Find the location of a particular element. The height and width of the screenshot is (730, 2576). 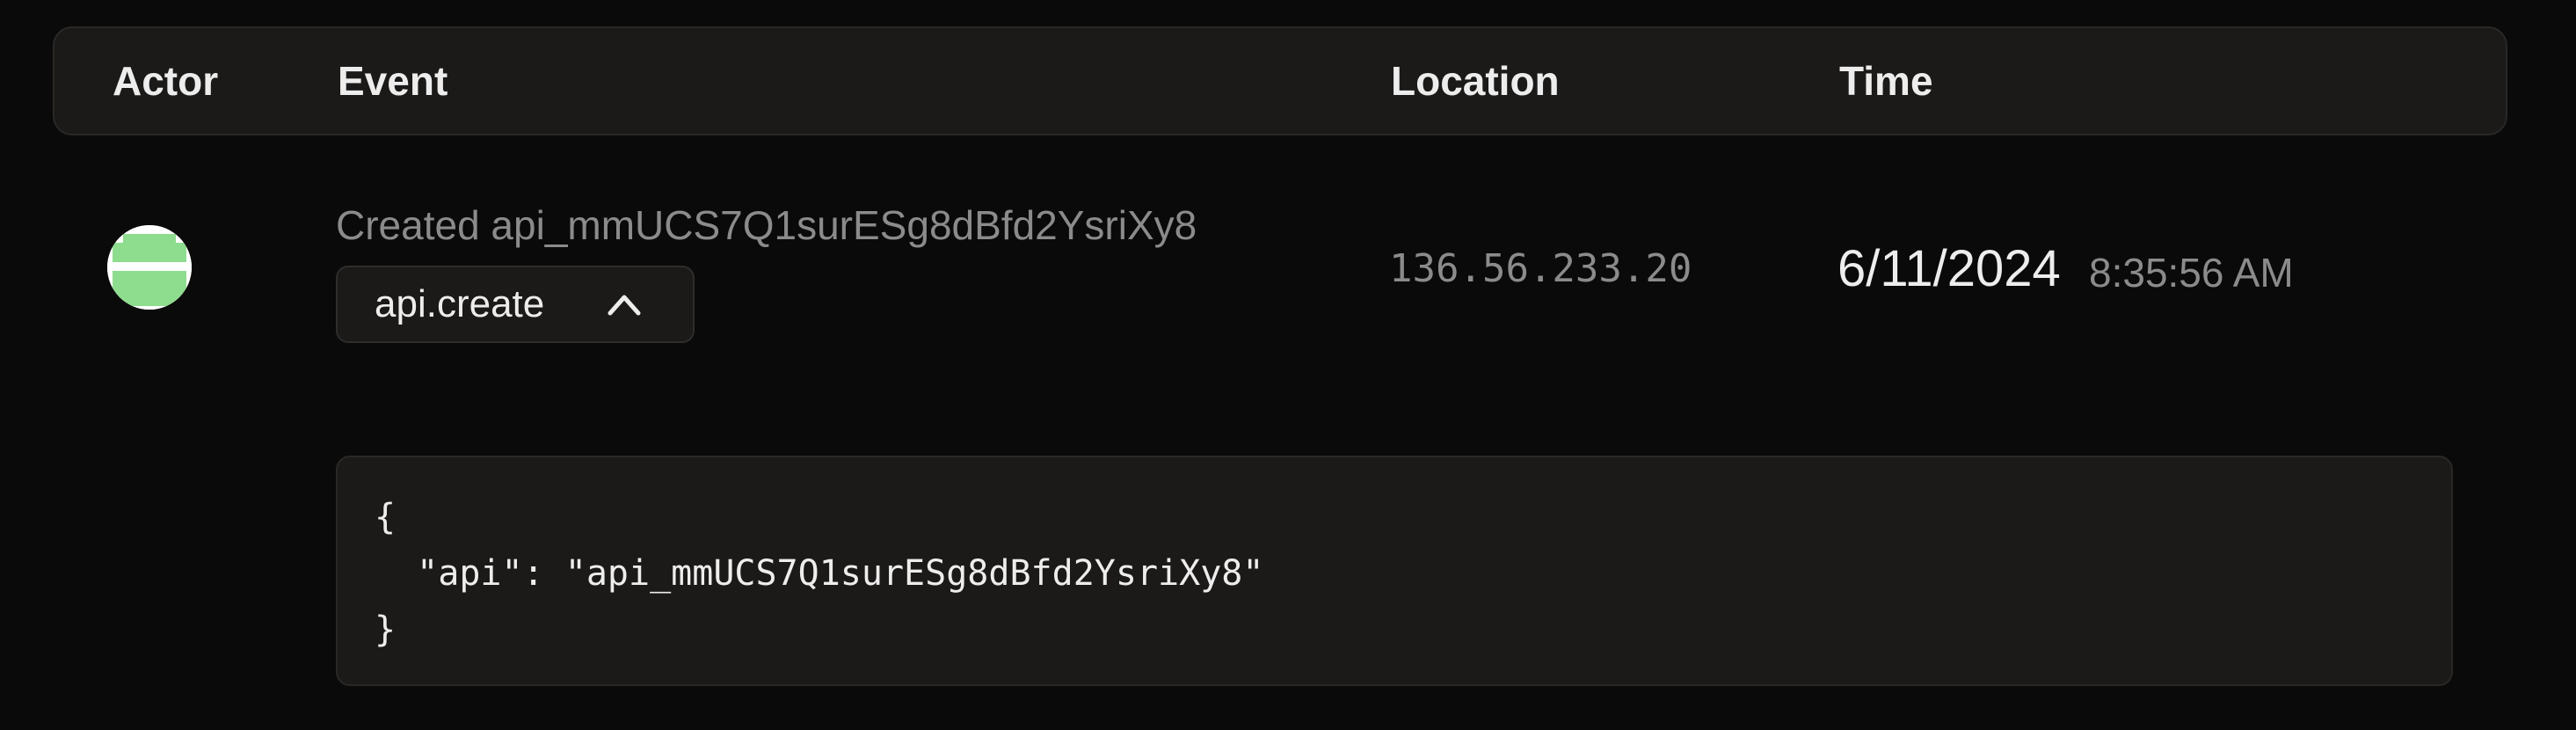

event-type-label: api.create is located at coordinates (460, 303).